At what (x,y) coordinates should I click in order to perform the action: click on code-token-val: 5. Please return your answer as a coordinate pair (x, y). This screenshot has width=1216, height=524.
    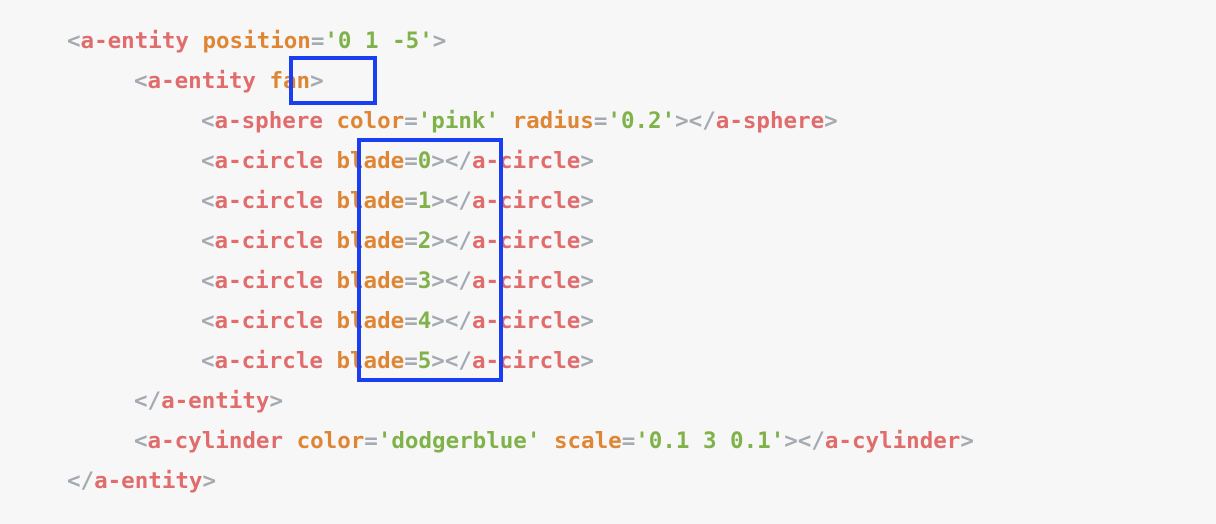
    Looking at the image, I should click on (424, 361).